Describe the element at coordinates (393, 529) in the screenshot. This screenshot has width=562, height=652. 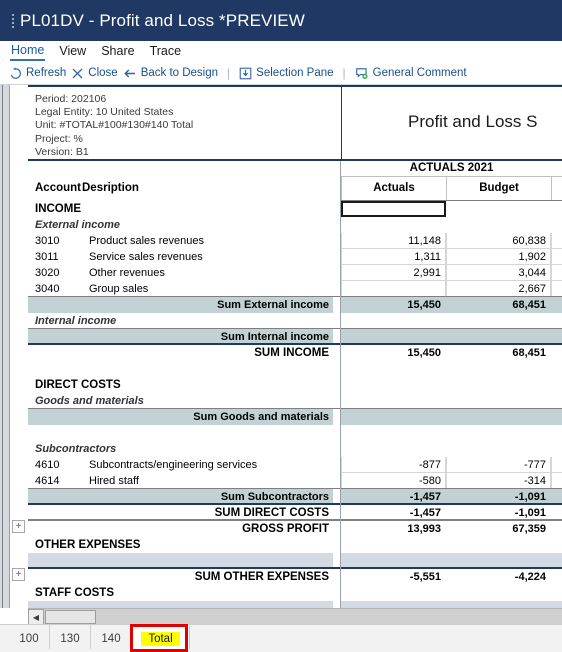
I see `cell-value-actuals: 13,993` at that location.